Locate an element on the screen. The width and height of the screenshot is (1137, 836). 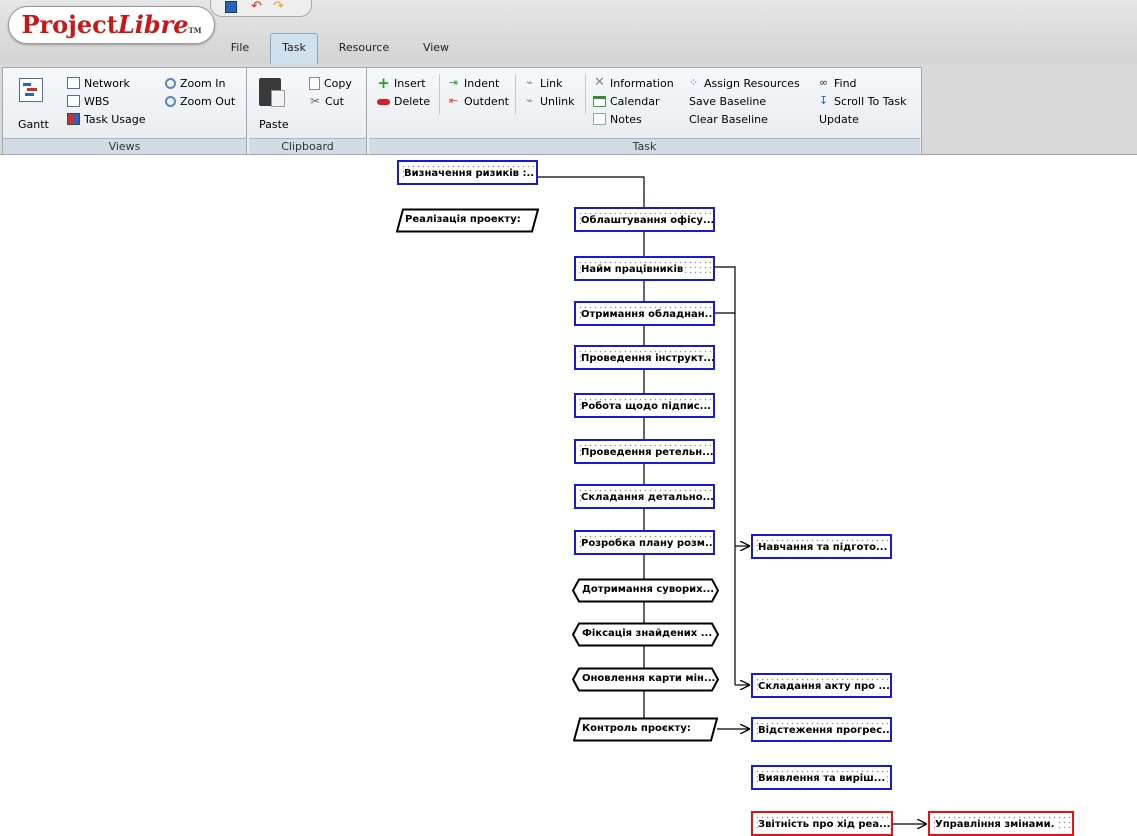
find-button: ∞ Find is located at coordinates (837, 84).